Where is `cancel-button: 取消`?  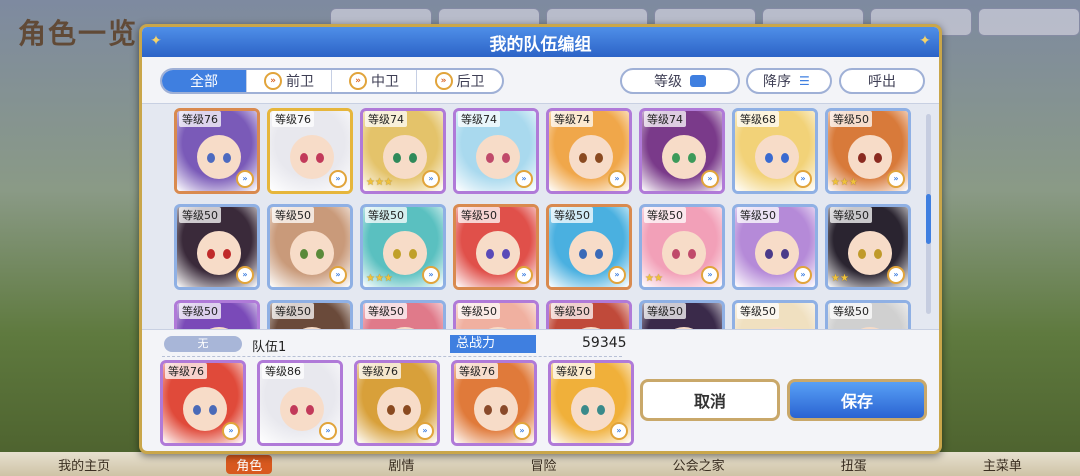 cancel-button: 取消 is located at coordinates (710, 400).